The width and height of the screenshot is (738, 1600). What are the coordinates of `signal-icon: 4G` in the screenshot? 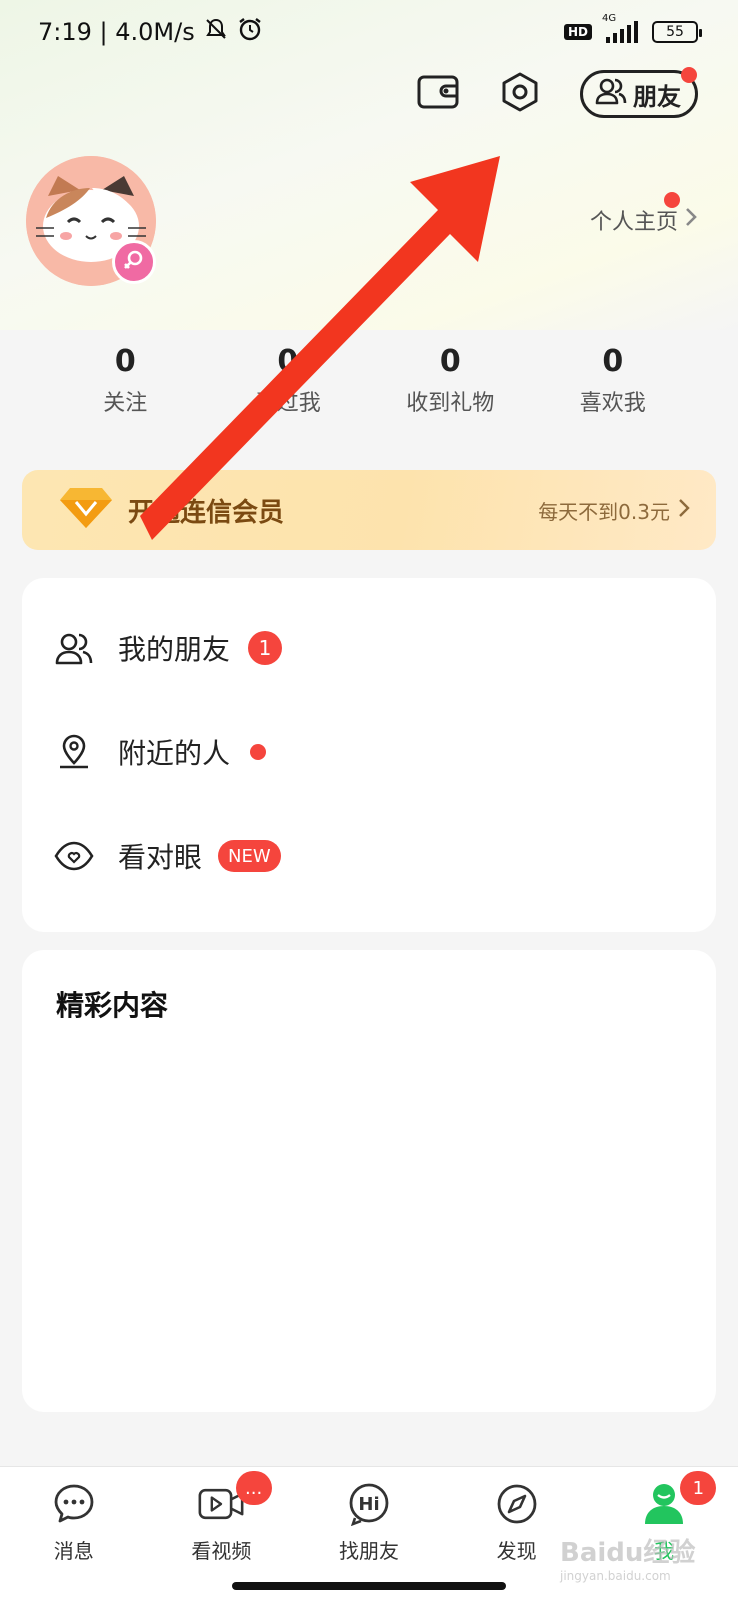 It's located at (622, 28).